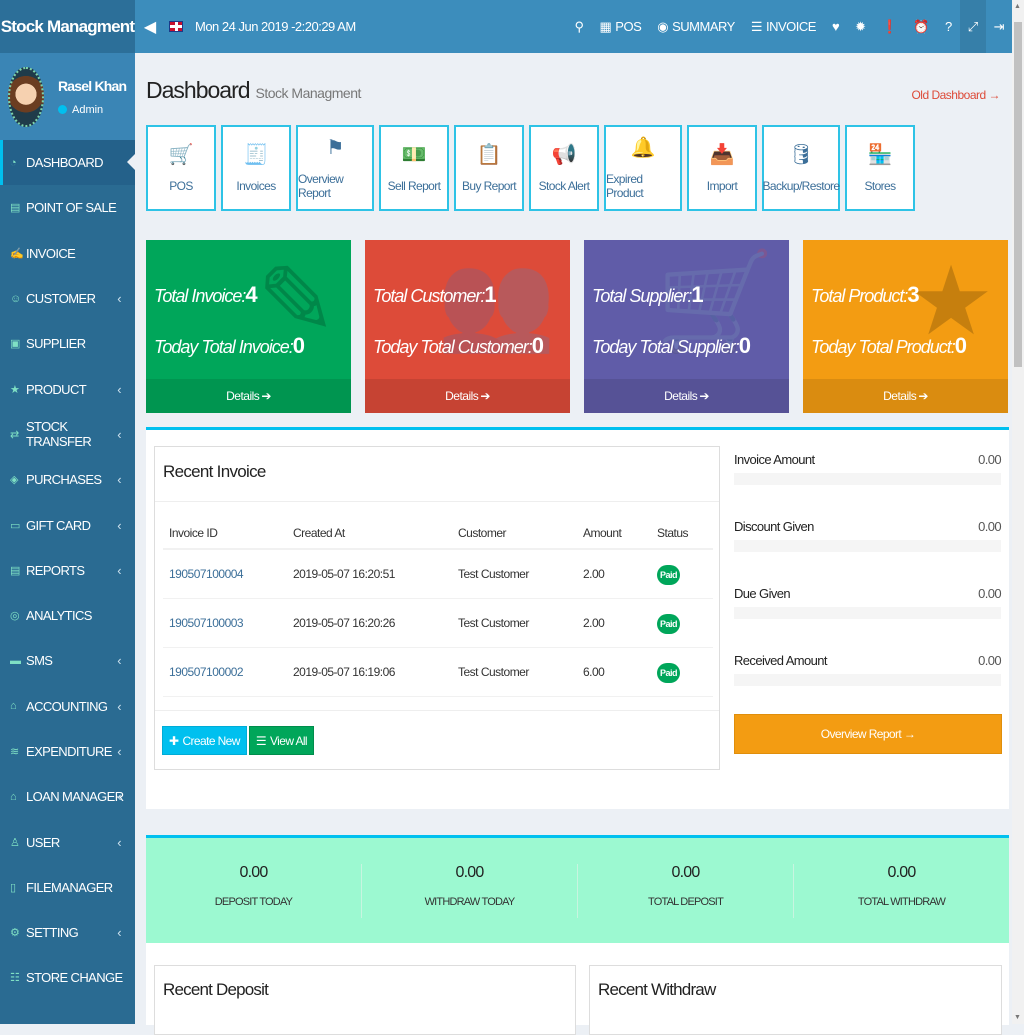 The image size is (1024, 1035). What do you see at coordinates (67, 706) in the screenshot?
I see `sidebar-item-accounting: ⌂ ACCOUNTING ‹` at bounding box center [67, 706].